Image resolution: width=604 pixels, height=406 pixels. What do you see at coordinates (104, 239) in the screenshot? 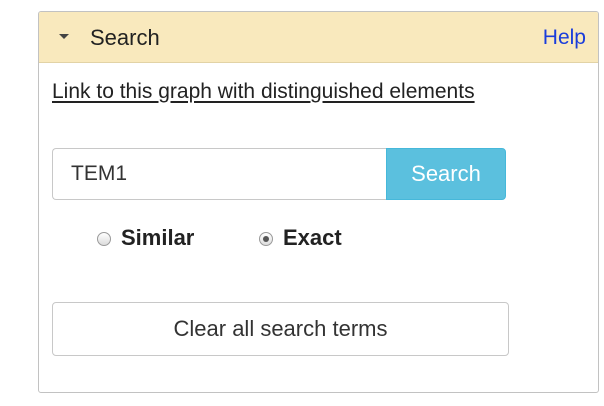
I see `radio-similar-circle` at bounding box center [104, 239].